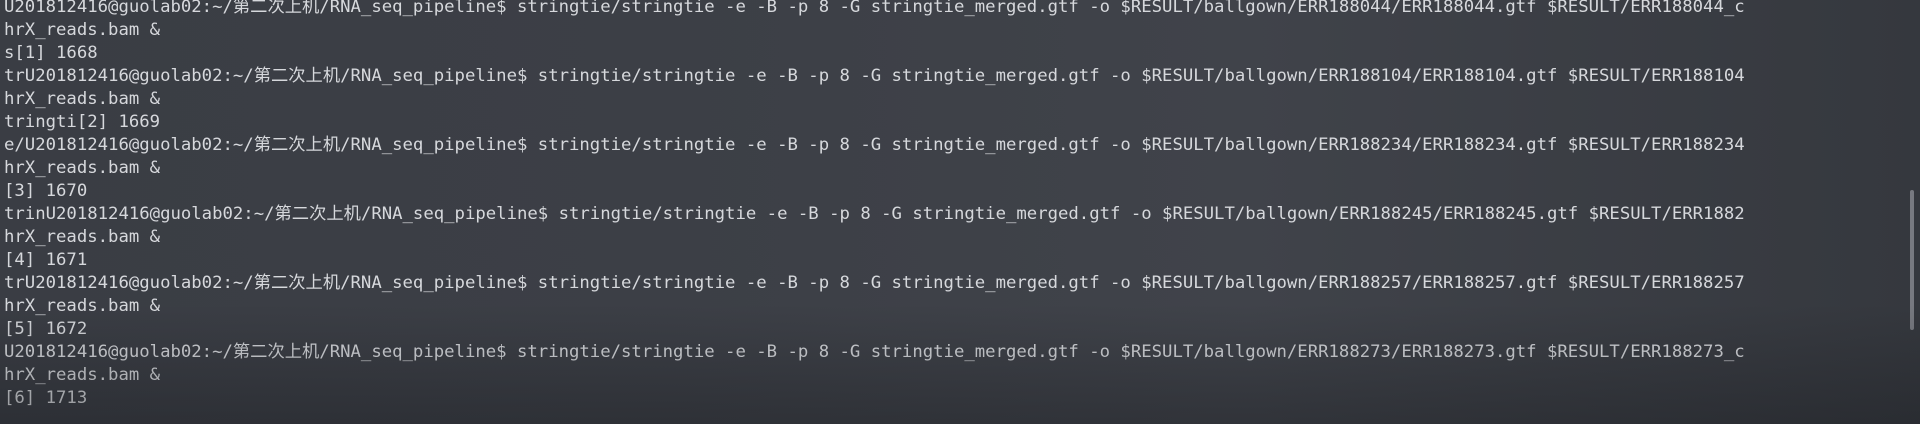 The image size is (1920, 424). I want to click on terminal-line: [4] 1671, so click(46, 260).